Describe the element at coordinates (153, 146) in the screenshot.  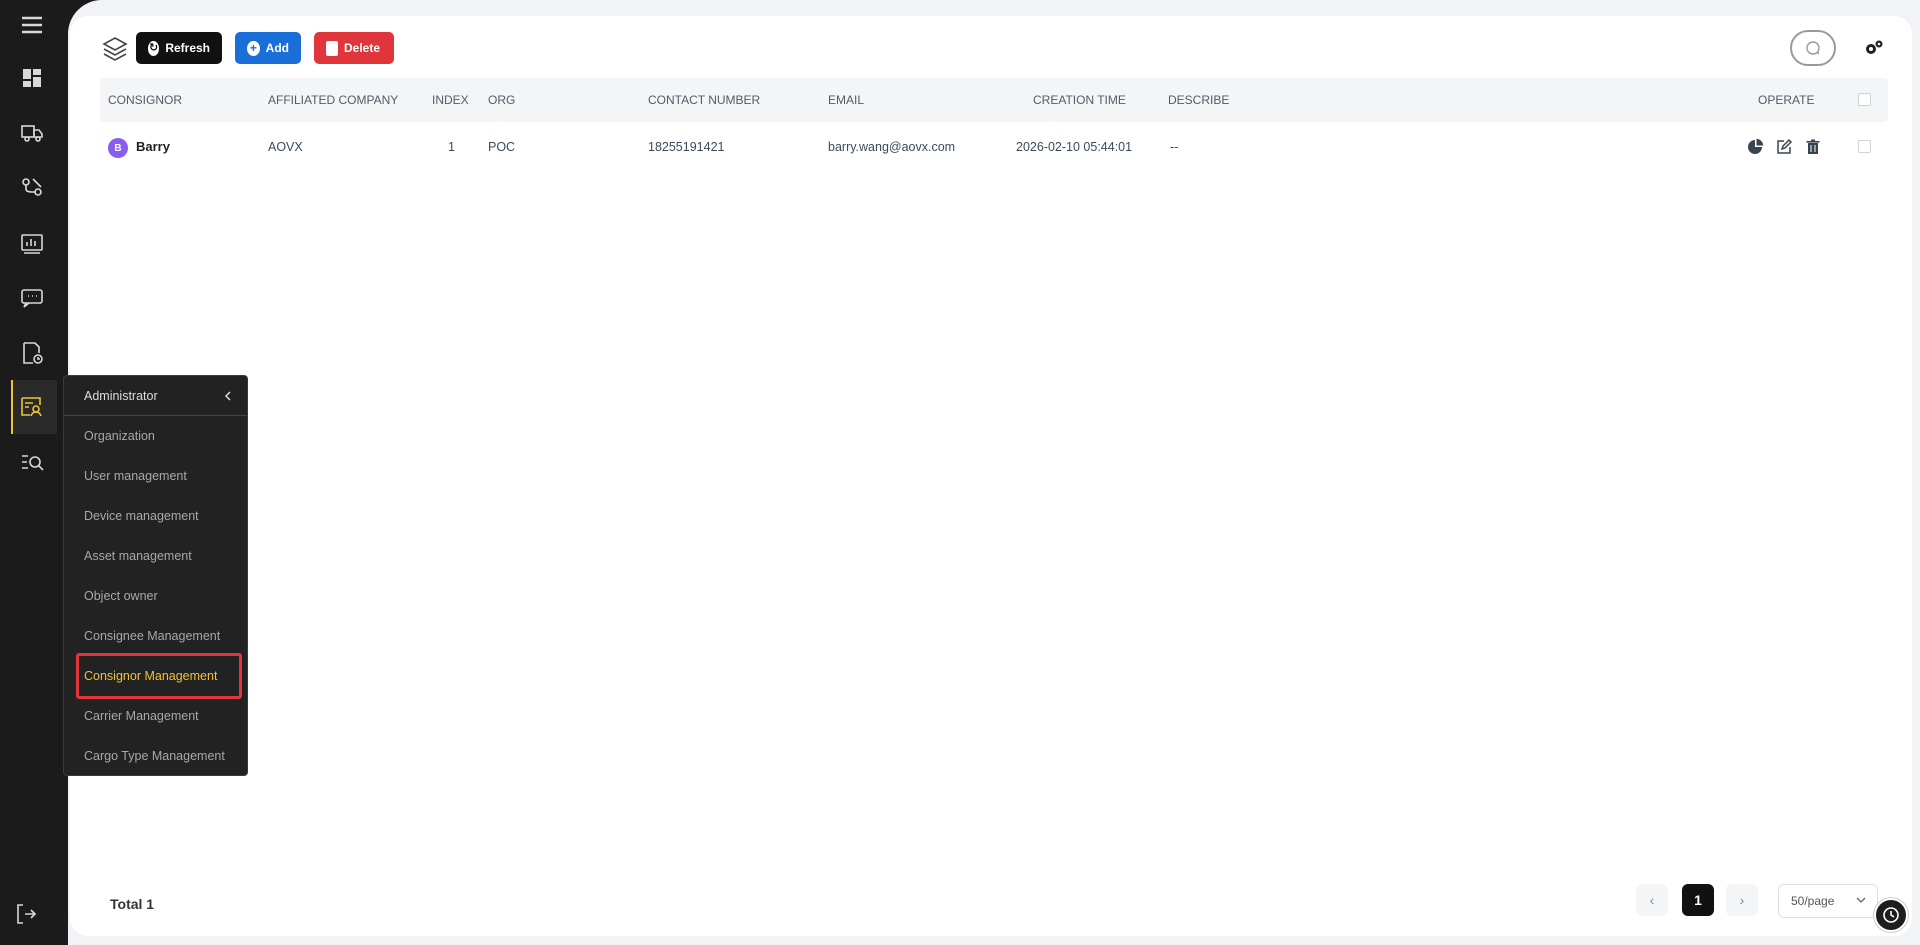
I see `consignor-name: Barry` at that location.